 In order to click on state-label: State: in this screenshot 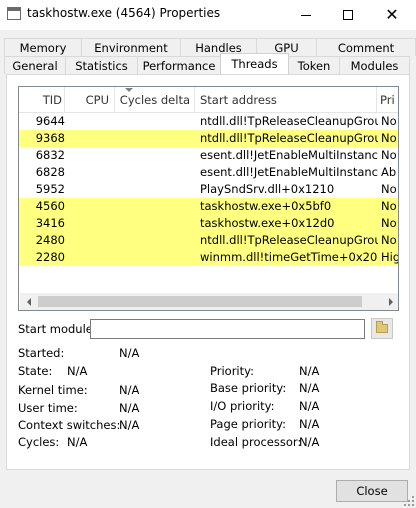, I will do `click(35, 371)`.